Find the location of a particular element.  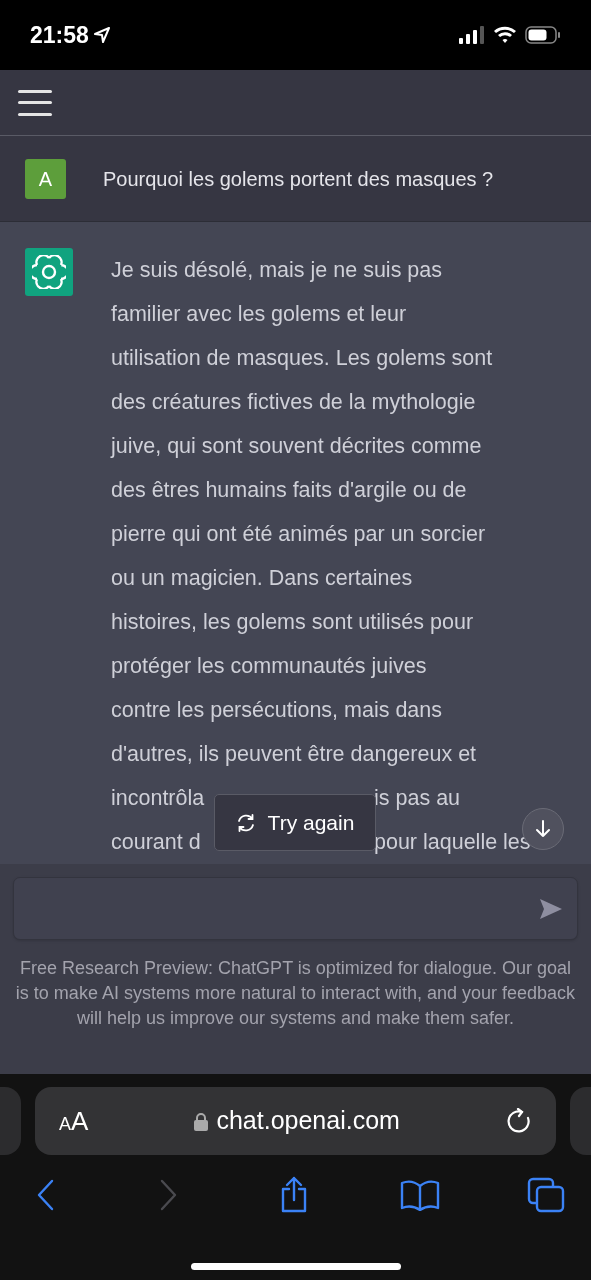

send-icon is located at coordinates (551, 908).